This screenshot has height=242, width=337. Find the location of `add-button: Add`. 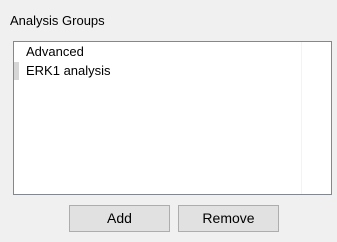

add-button: Add is located at coordinates (119, 218).